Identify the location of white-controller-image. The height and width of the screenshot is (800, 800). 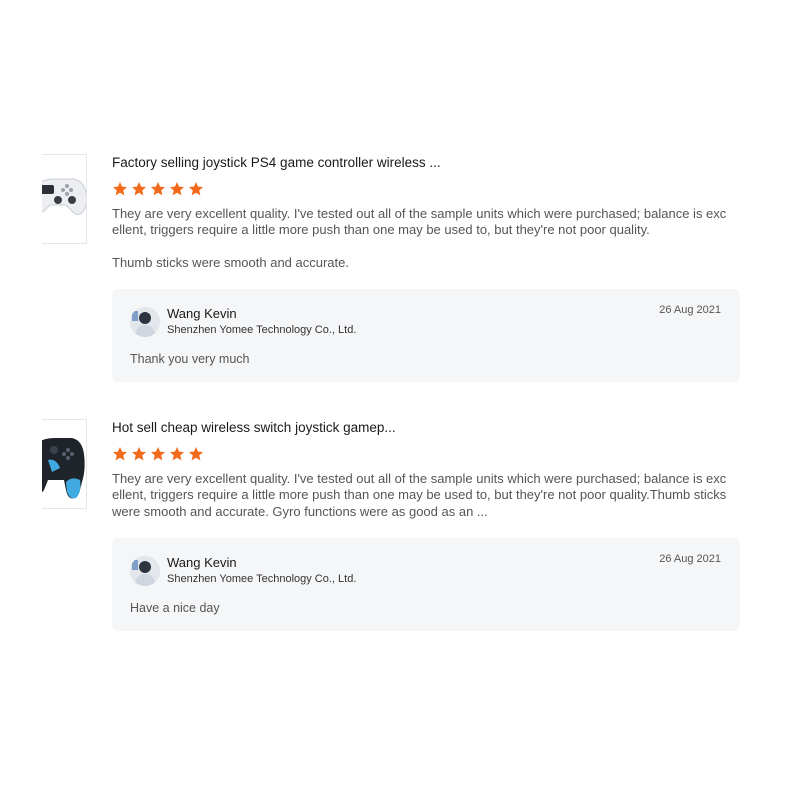
(64, 199).